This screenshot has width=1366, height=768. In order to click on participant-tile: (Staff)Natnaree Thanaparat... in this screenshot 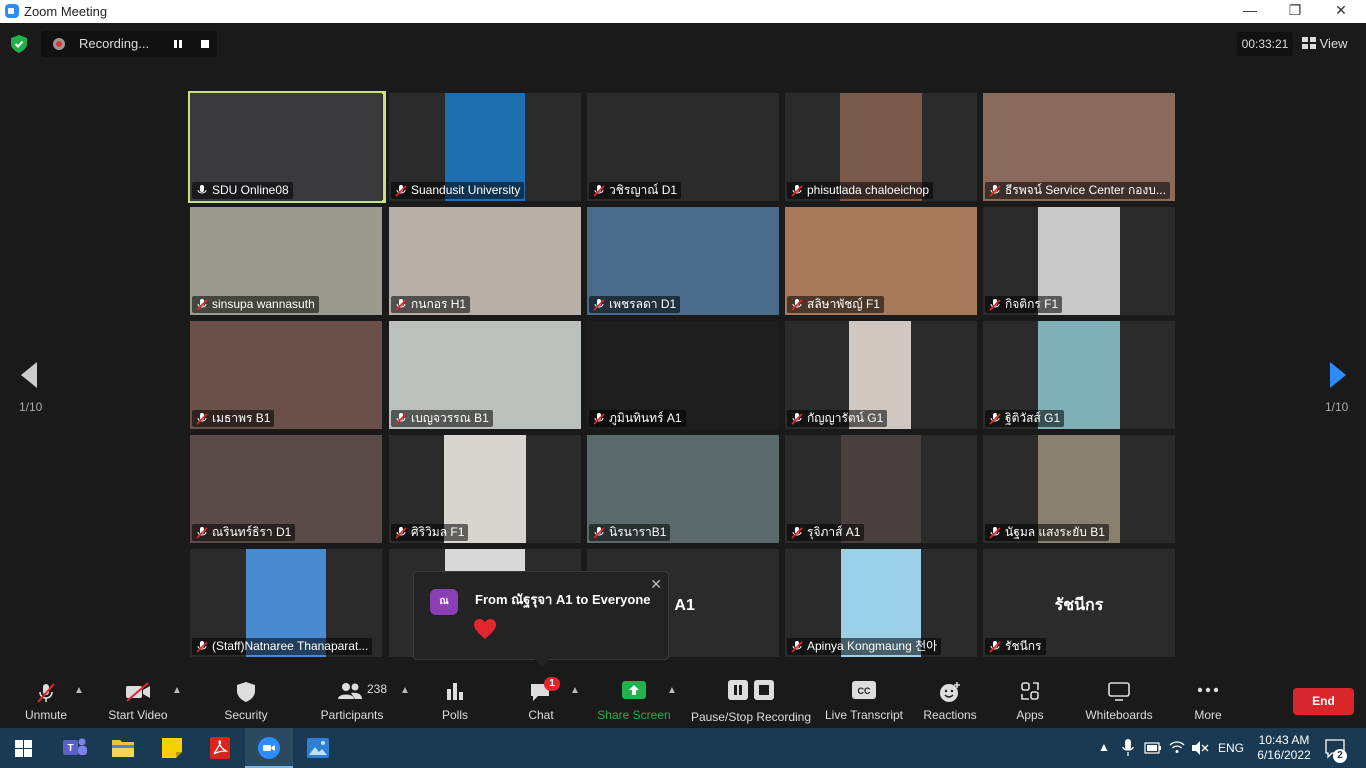, I will do `click(286, 603)`.